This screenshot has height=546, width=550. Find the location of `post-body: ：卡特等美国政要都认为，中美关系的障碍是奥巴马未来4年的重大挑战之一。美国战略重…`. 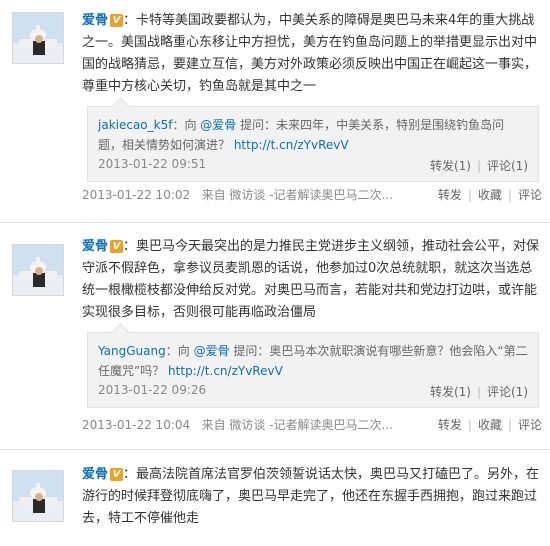

post-body: ：卡特等美国政要都认为，中美关系的障碍是奥巴马未来4年的重大挑战之一。美国战略重… is located at coordinates (310, 53).